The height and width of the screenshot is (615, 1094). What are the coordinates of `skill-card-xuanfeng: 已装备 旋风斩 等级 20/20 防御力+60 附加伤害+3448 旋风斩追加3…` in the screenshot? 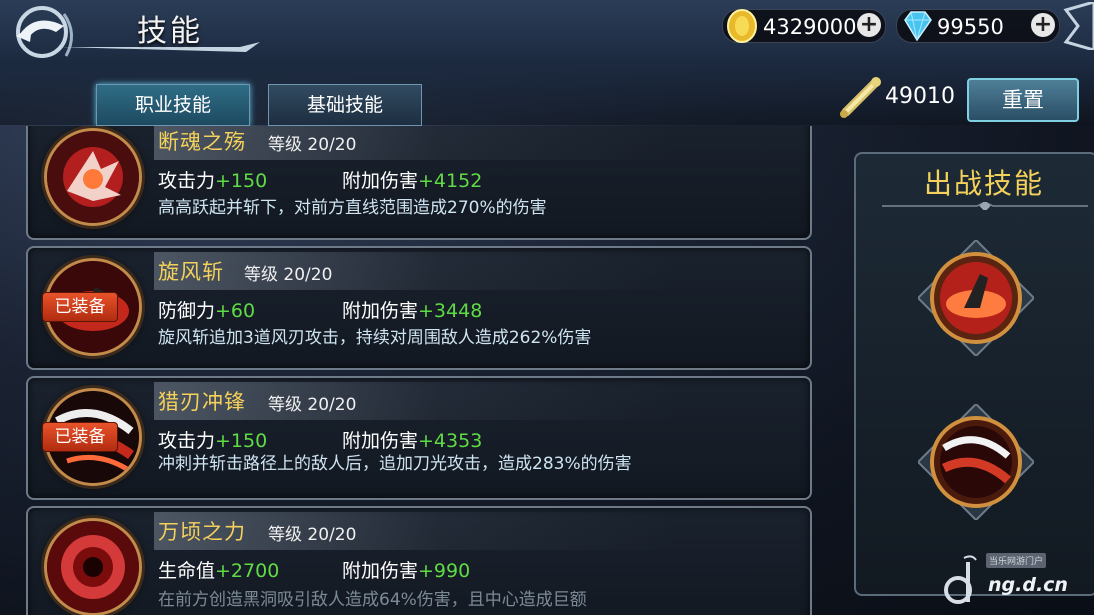 It's located at (419, 308).